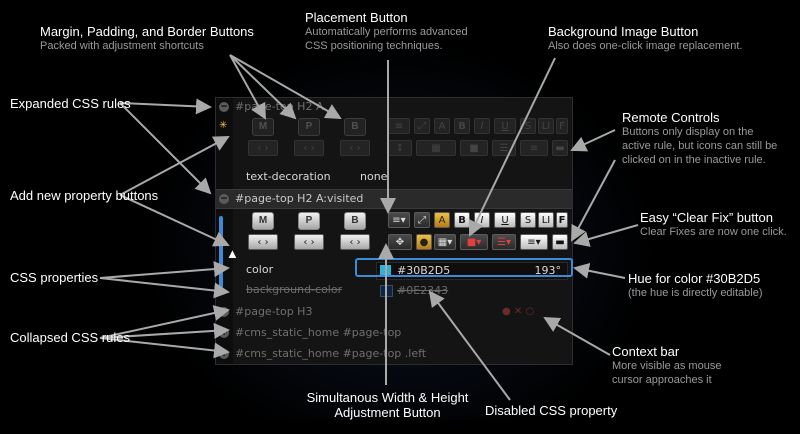 Image resolution: width=800 pixels, height=434 pixels. What do you see at coordinates (534, 242) in the screenshot?
I see `align-button: ≡▾` at bounding box center [534, 242].